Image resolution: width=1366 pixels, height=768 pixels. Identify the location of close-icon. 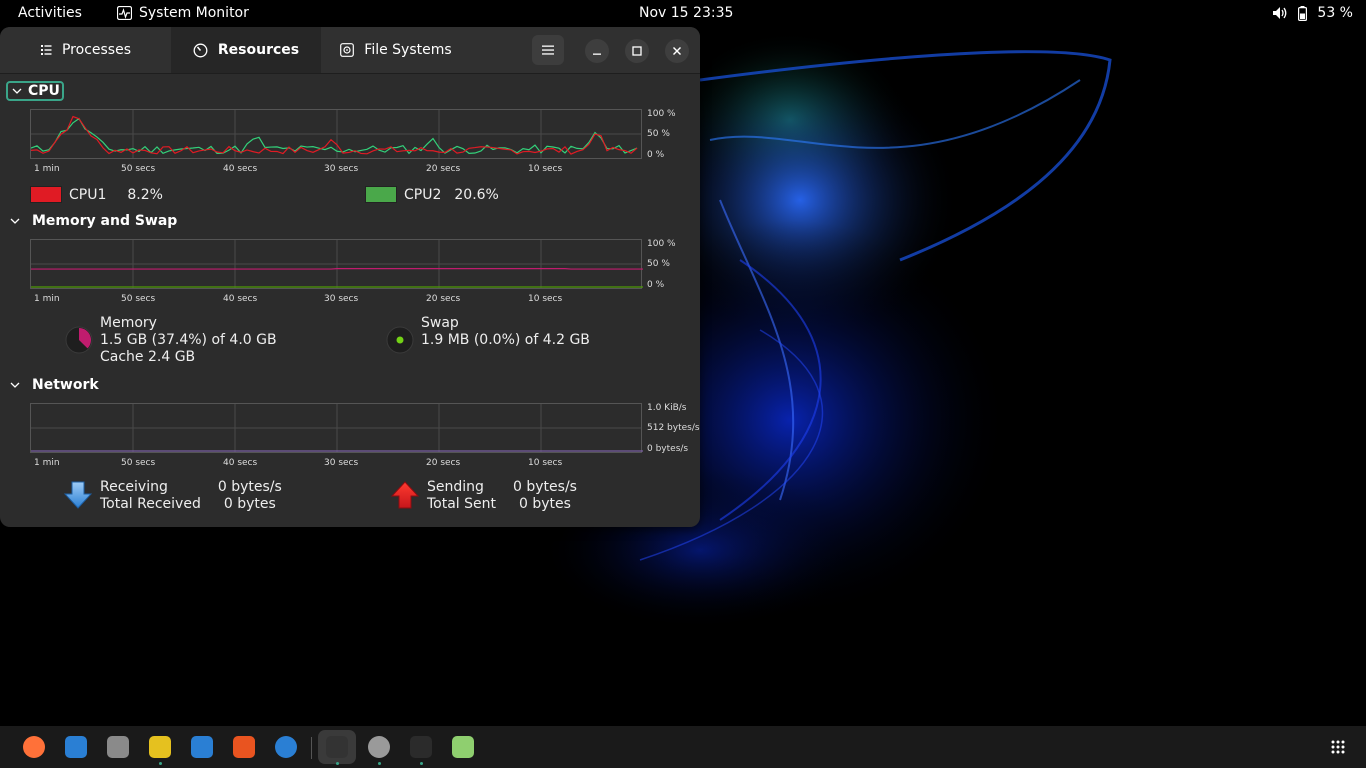
(677, 51).